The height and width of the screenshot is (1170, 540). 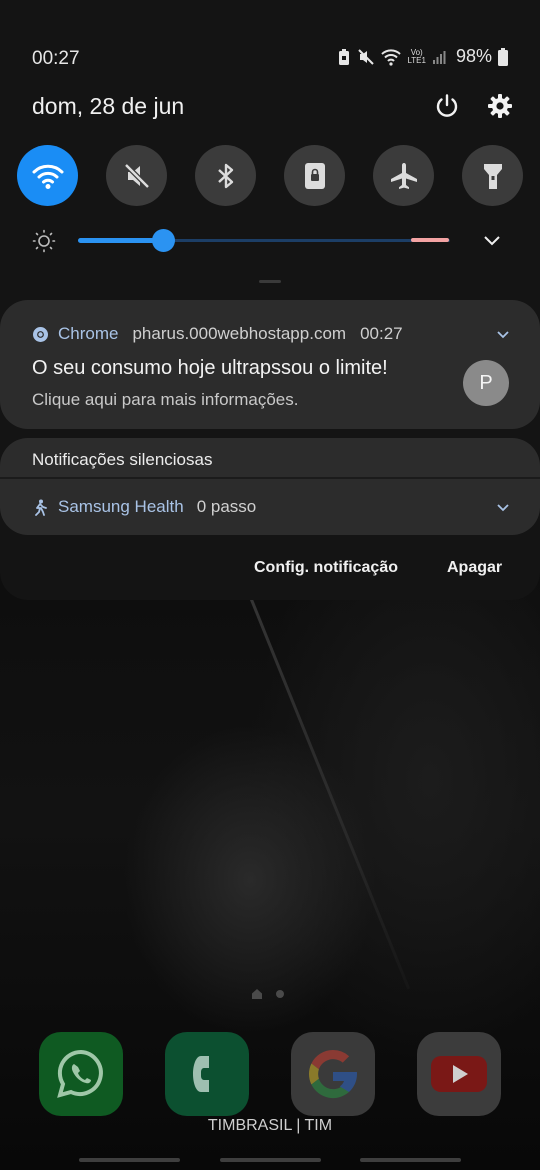 I want to click on wifi-icon, so click(x=47, y=176).